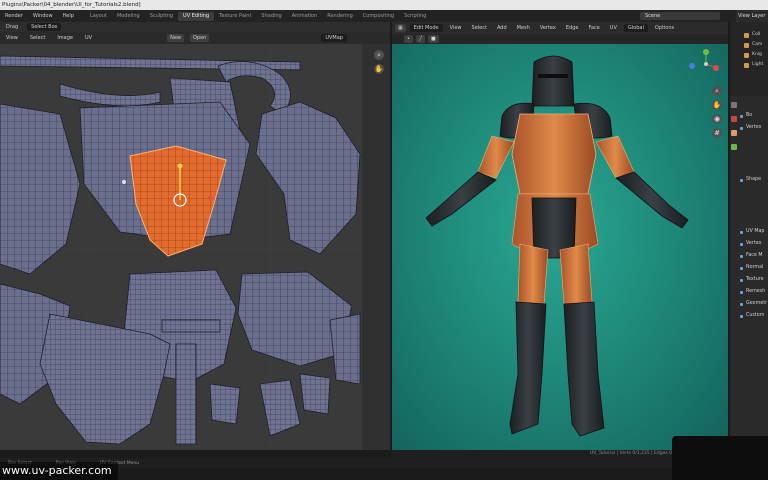 Image resolution: width=768 pixels, height=480 pixels. I want to click on tab-animation: Animation, so click(305, 16).